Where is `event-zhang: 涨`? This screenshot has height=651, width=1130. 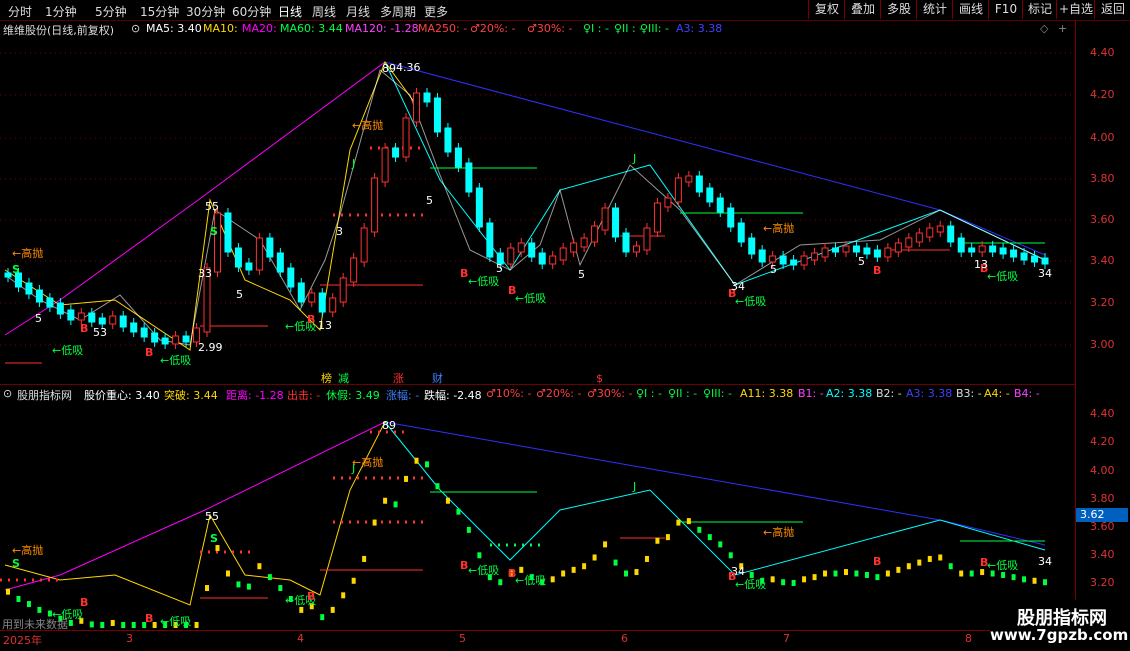
event-zhang: 涨 is located at coordinates (398, 378).